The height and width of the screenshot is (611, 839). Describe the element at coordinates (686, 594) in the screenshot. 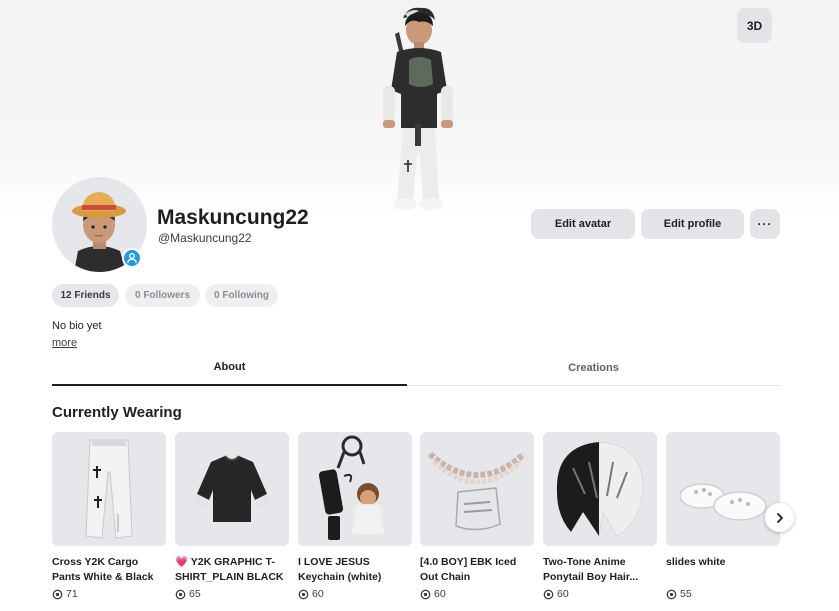

I see `item-price-value: 55` at that location.